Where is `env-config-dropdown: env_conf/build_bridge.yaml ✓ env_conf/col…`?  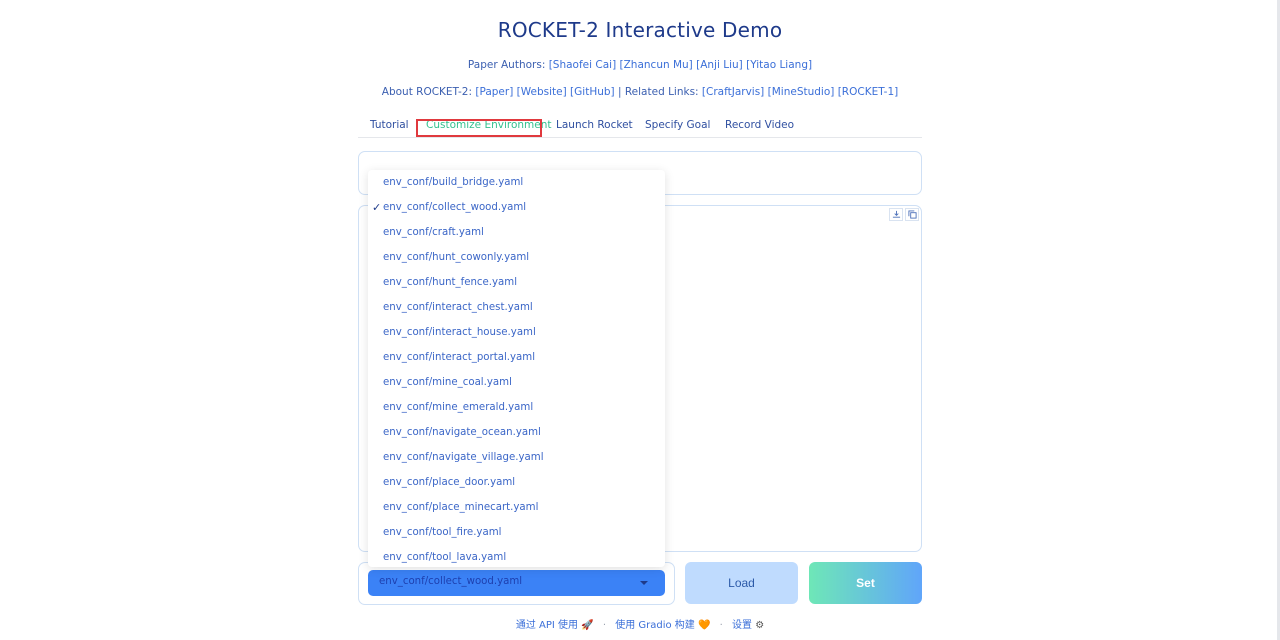 env-config-dropdown: env_conf/build_bridge.yaml ✓ env_conf/col… is located at coordinates (516, 368).